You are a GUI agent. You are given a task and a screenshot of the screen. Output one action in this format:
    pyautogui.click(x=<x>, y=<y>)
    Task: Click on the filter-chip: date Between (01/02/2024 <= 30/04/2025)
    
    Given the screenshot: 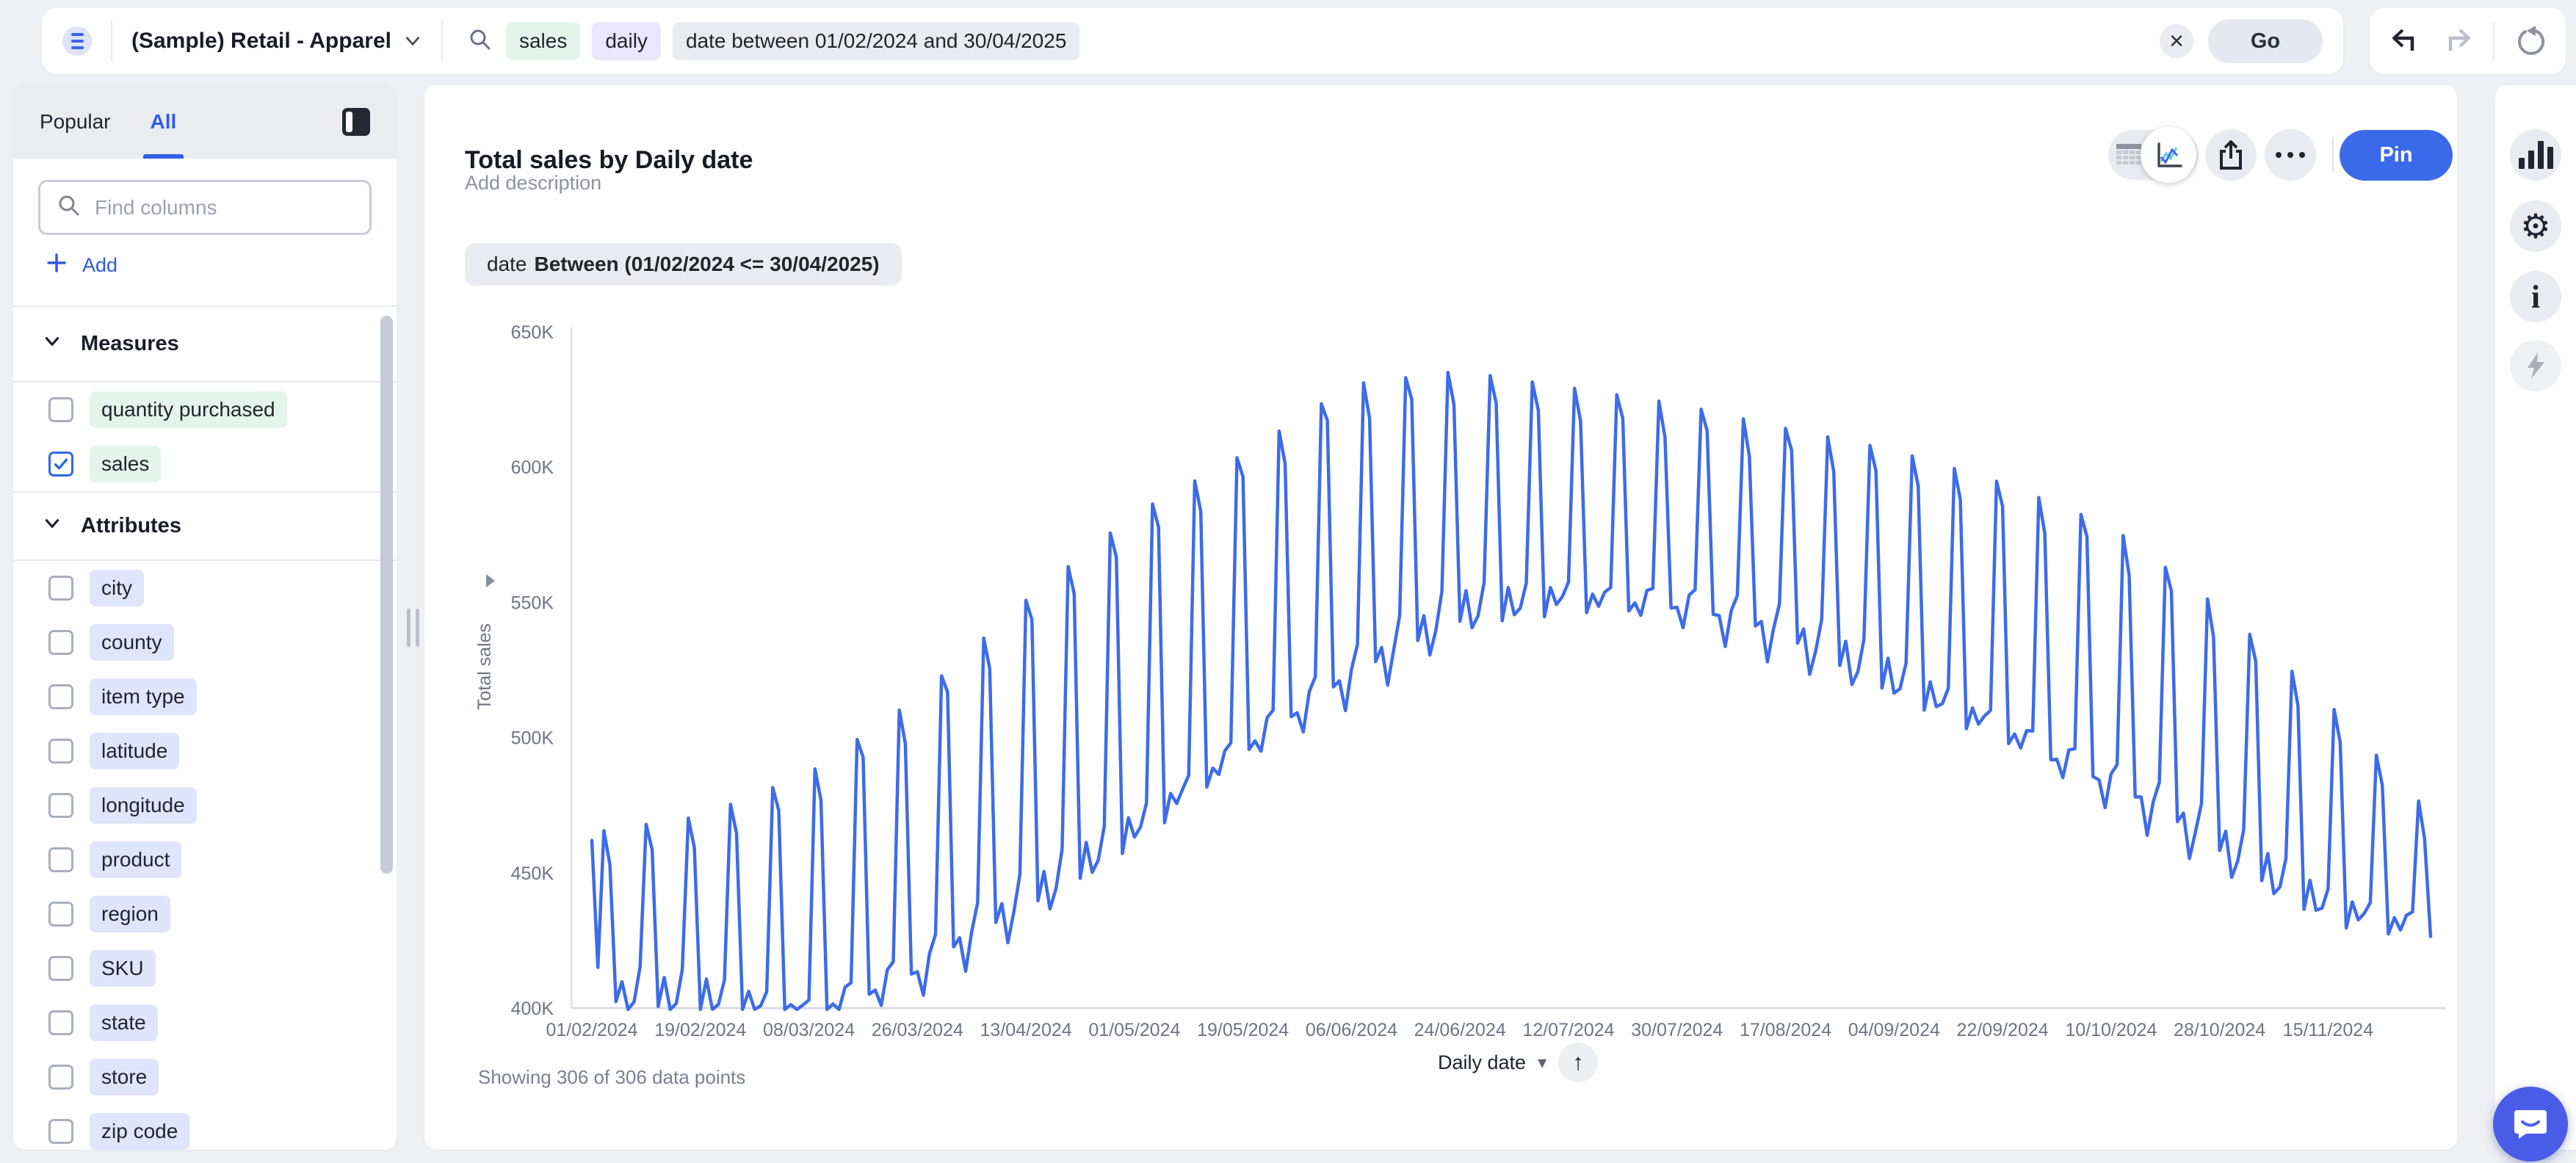 What is the action you would take?
    pyautogui.click(x=683, y=264)
    